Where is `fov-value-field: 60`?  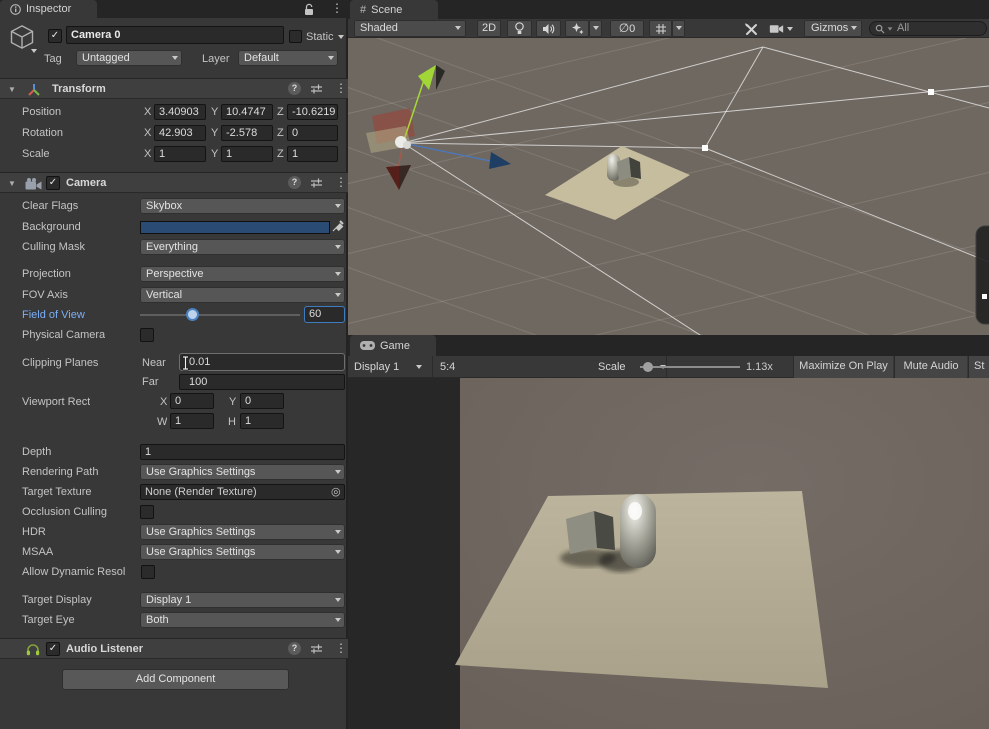
fov-value-field: 60 is located at coordinates (324, 314).